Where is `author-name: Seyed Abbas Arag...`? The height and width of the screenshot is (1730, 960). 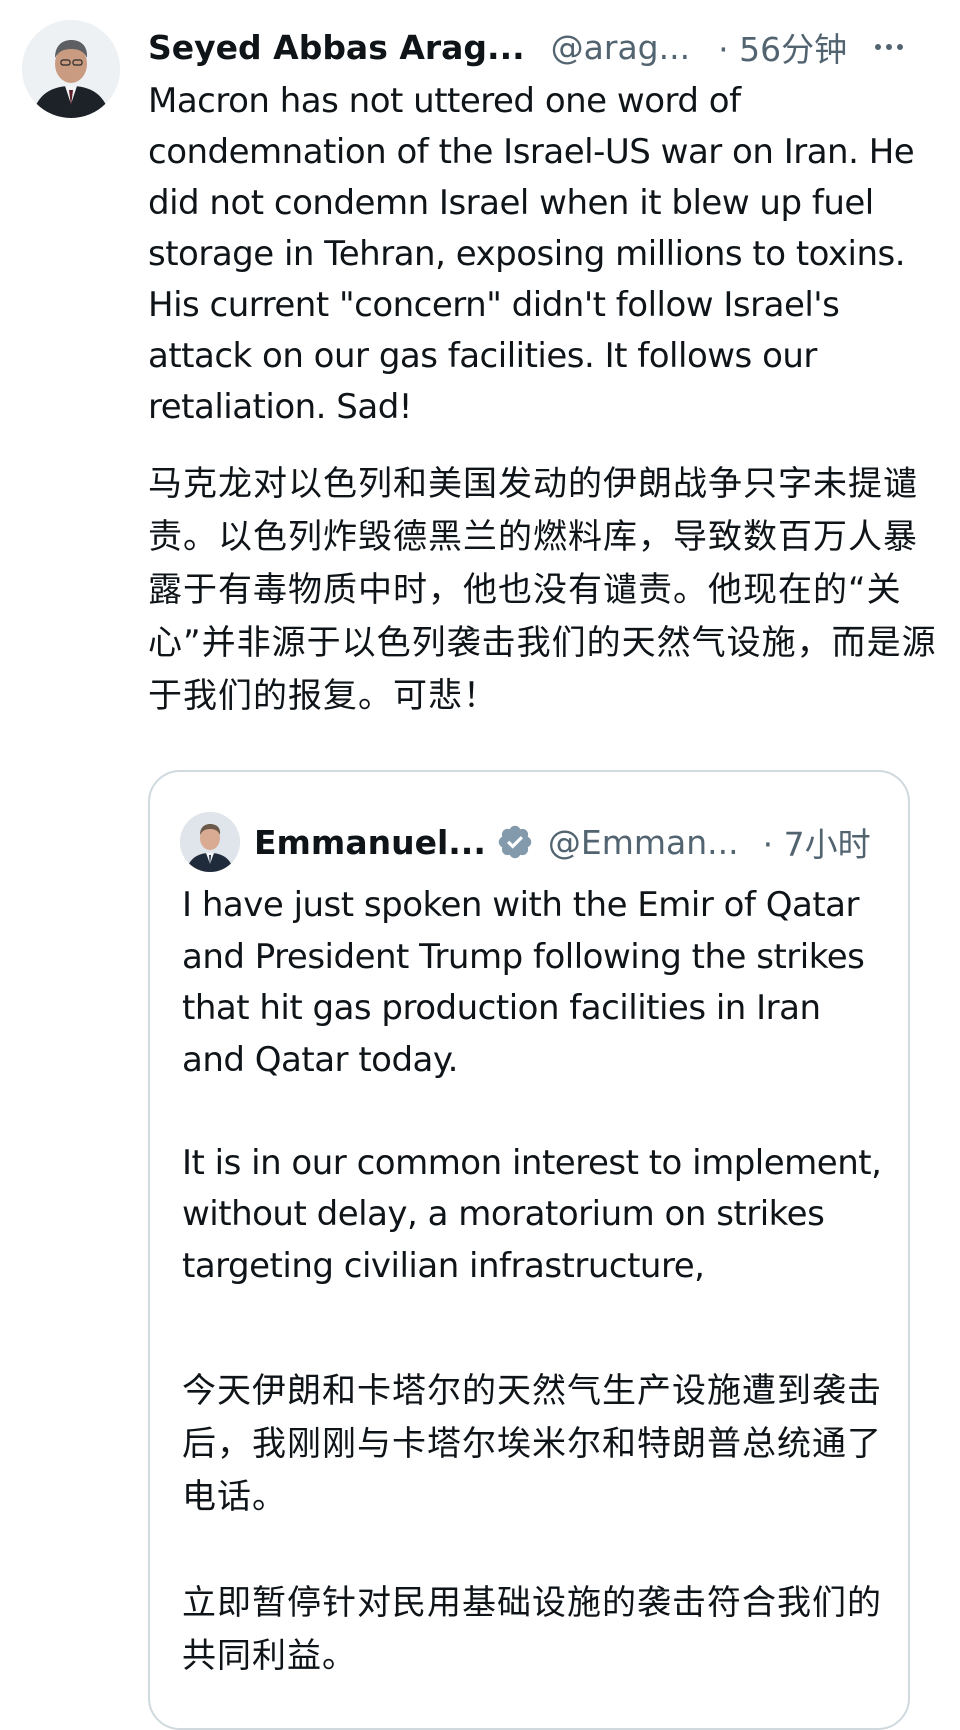 author-name: Seyed Abbas Arag... is located at coordinates (336, 47).